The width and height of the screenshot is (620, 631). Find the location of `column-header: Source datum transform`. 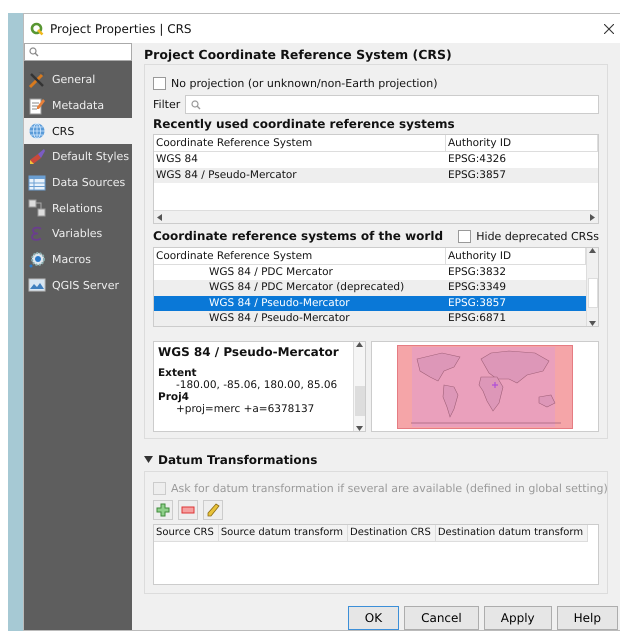

column-header: Source datum transform is located at coordinates (283, 533).